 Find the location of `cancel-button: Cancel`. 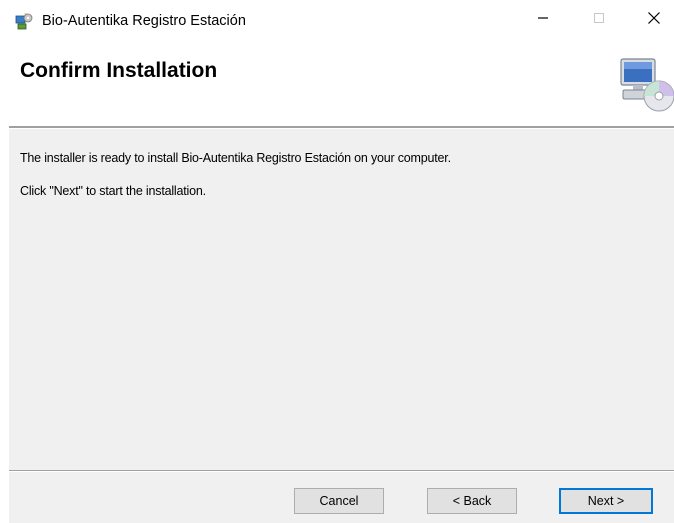

cancel-button: Cancel is located at coordinates (339, 501).